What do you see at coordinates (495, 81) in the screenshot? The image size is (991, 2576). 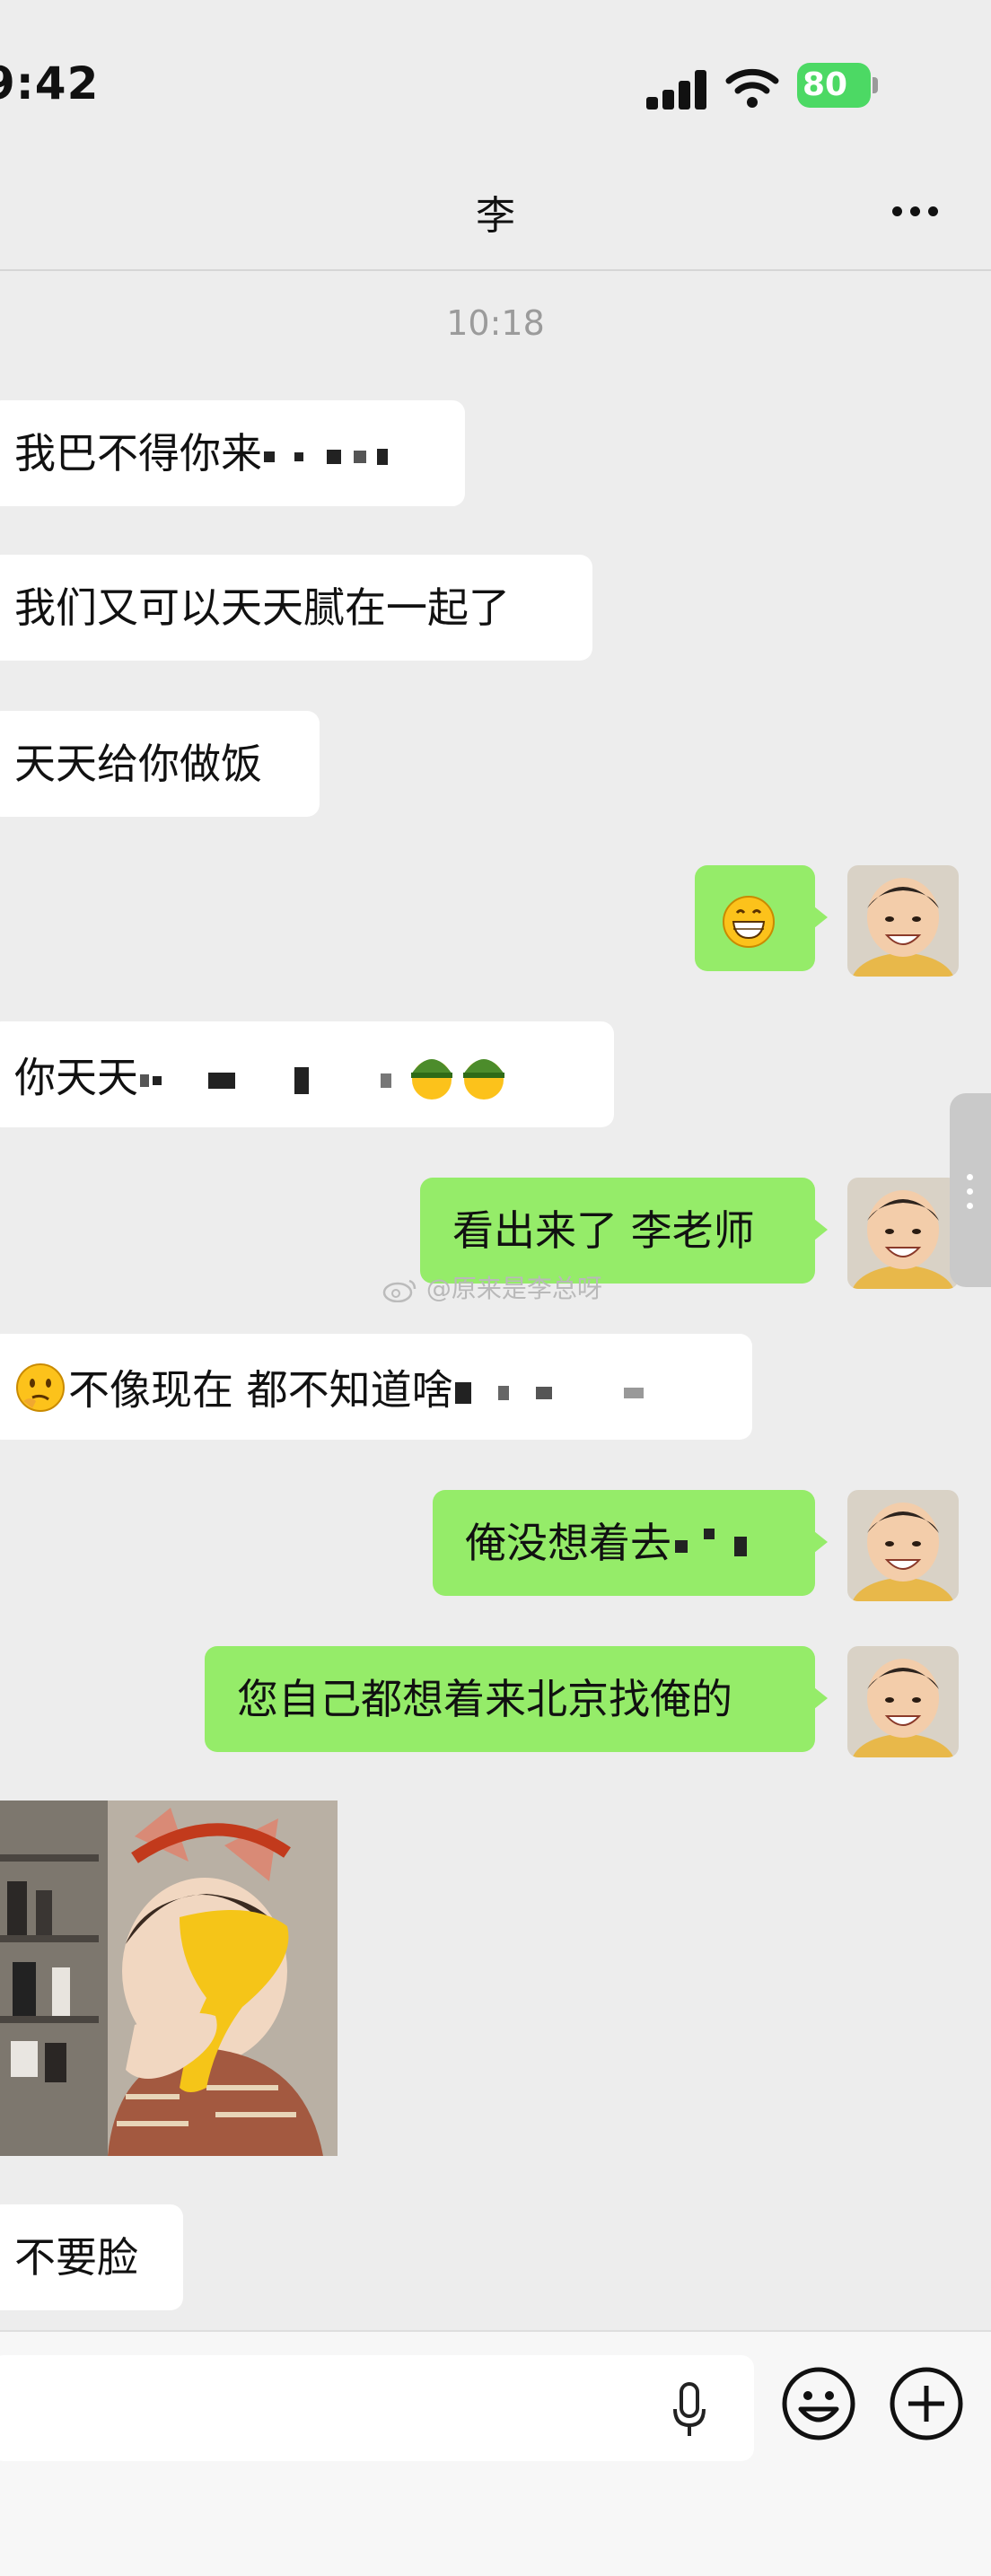 I see `status-bar: 9:42 80` at bounding box center [495, 81].